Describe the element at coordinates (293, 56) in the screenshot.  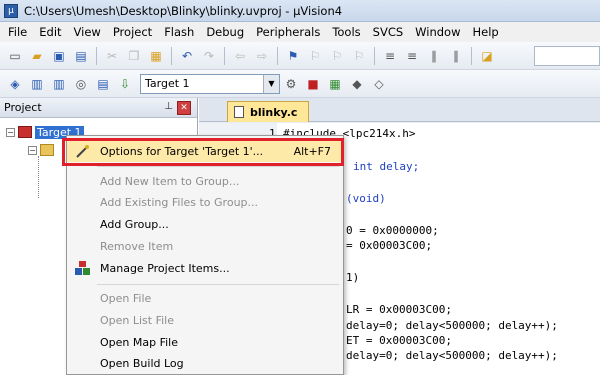
I see `bookmark-icon: ⚑` at that location.